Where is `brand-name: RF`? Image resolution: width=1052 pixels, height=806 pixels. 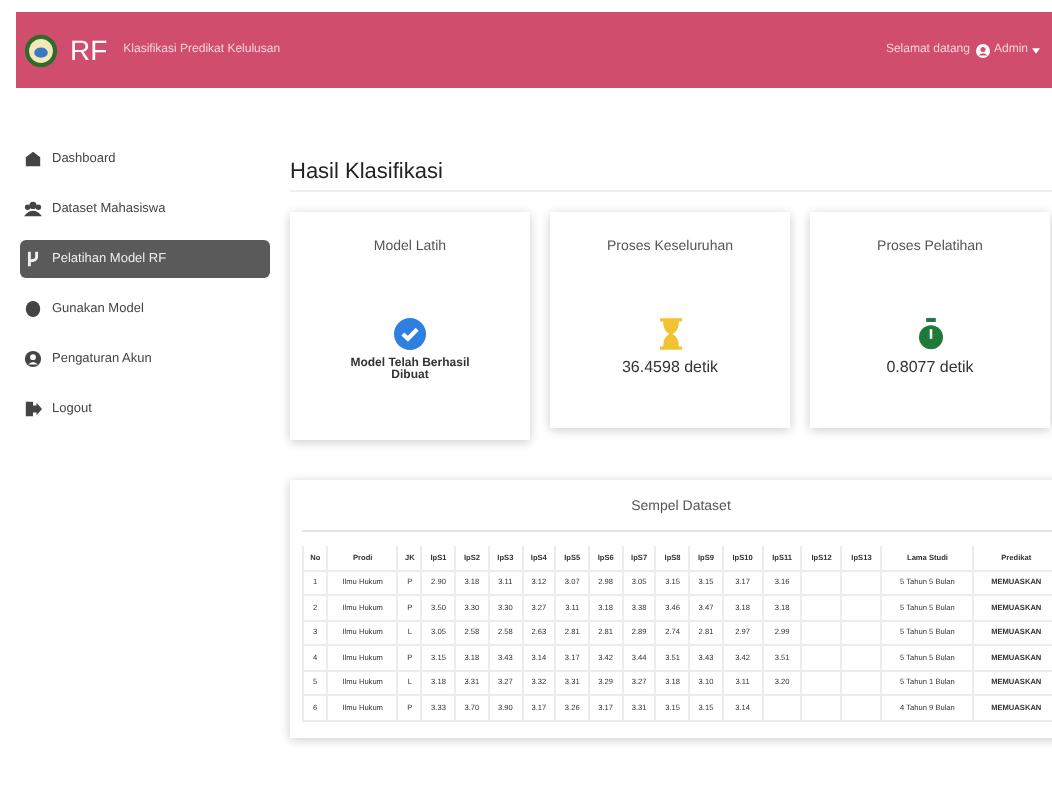 brand-name: RF is located at coordinates (89, 50).